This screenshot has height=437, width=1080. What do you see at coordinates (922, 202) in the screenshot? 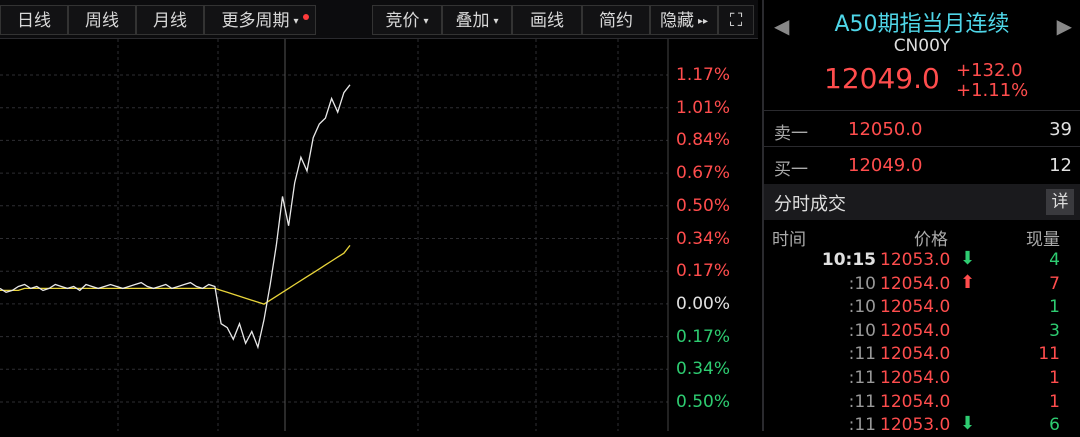
I see `tick-section-header: 分时成交 详` at bounding box center [922, 202].